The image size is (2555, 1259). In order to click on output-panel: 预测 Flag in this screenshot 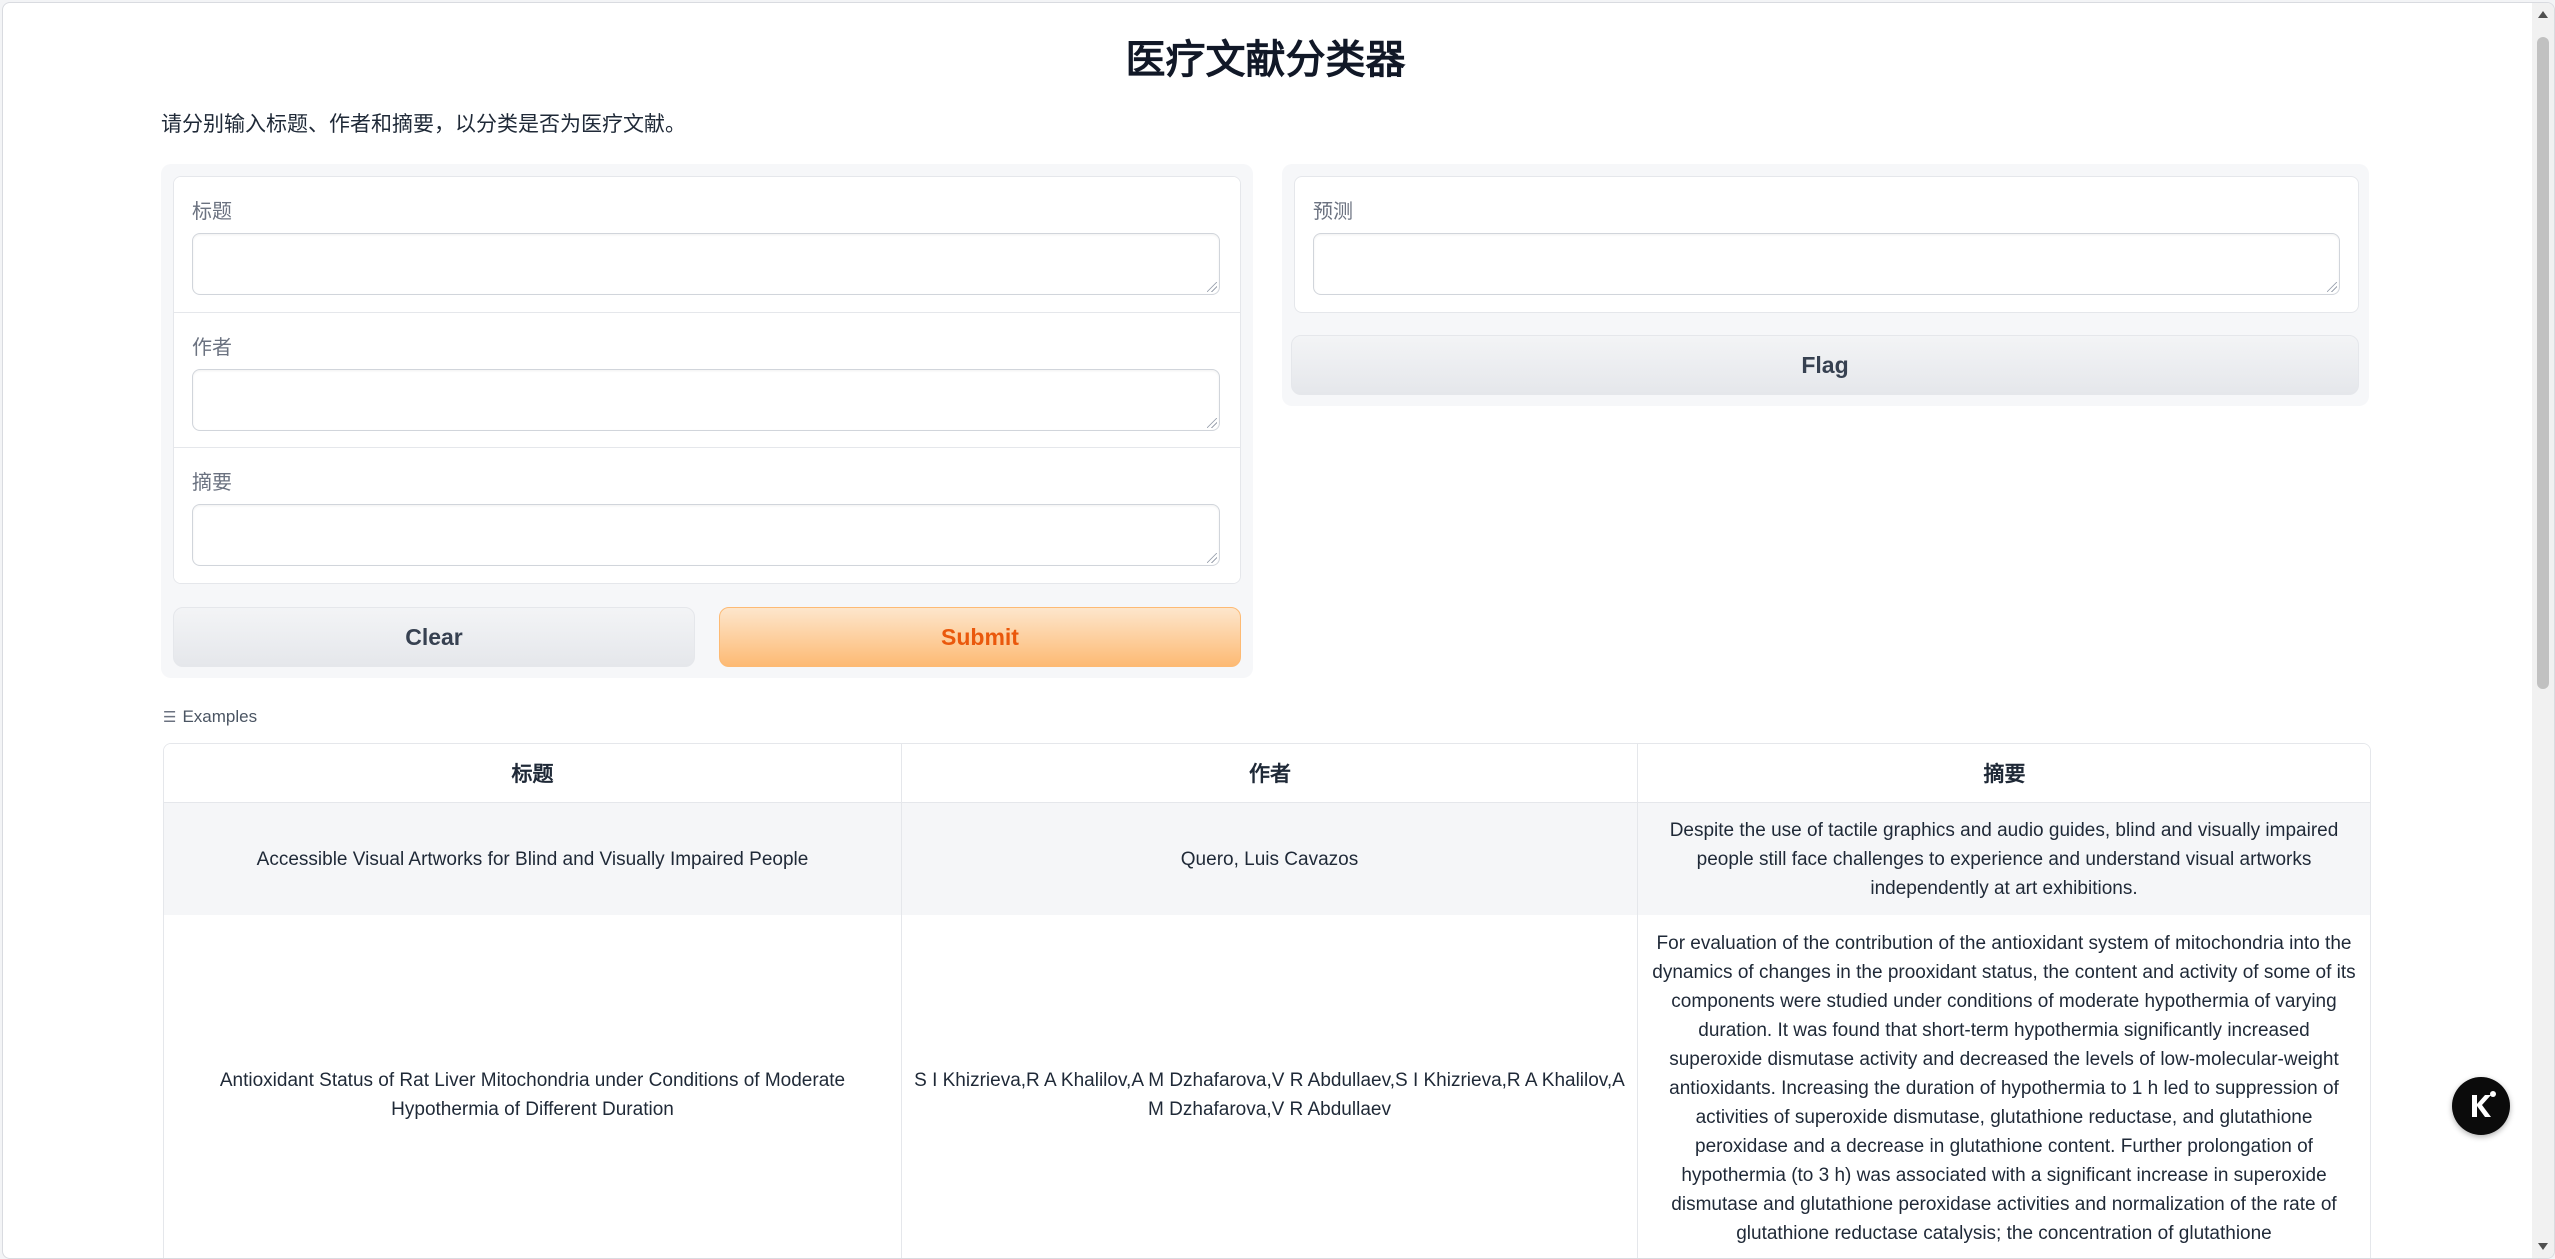, I will do `click(1825, 285)`.